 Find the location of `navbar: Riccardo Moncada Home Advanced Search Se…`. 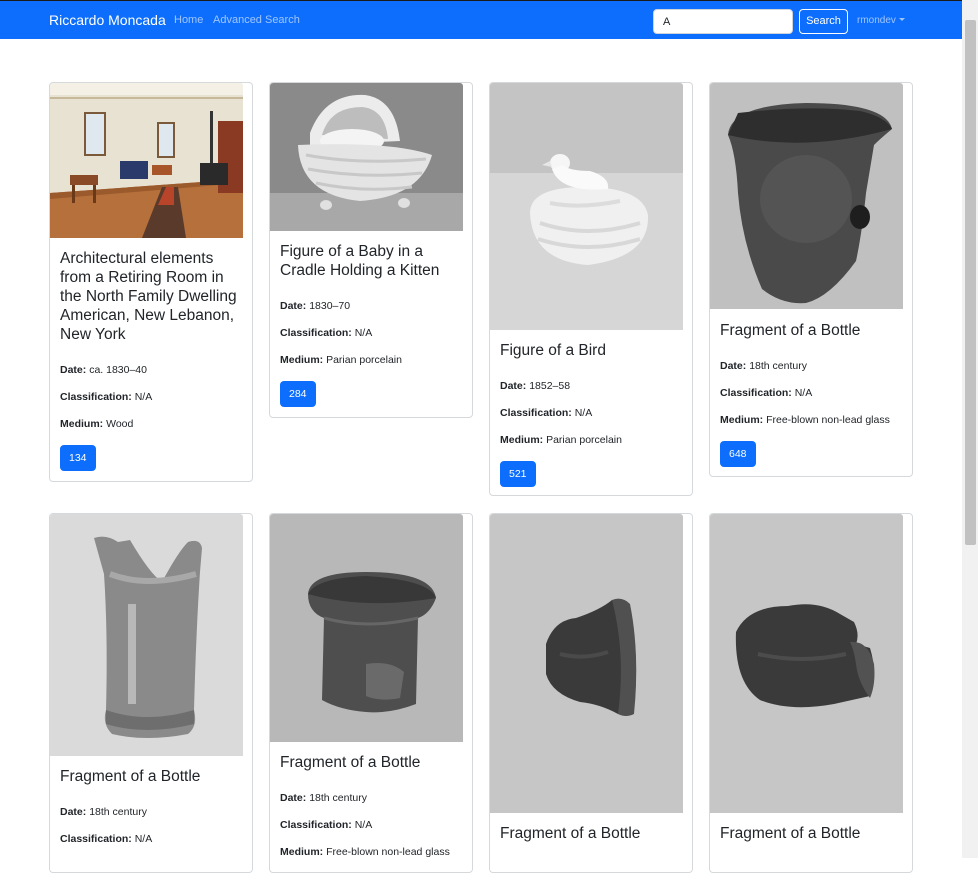

navbar: Riccardo Moncada Home Advanced Search Se… is located at coordinates (481, 19).